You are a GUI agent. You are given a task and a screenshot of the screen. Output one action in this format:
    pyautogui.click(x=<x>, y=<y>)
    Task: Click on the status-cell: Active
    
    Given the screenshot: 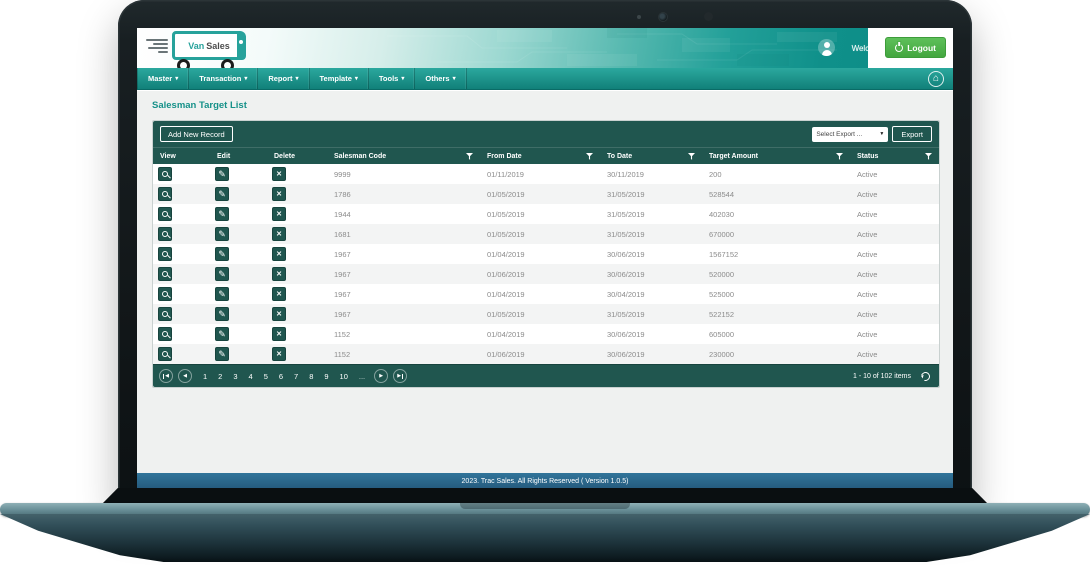 What is the action you would take?
    pyautogui.click(x=867, y=174)
    